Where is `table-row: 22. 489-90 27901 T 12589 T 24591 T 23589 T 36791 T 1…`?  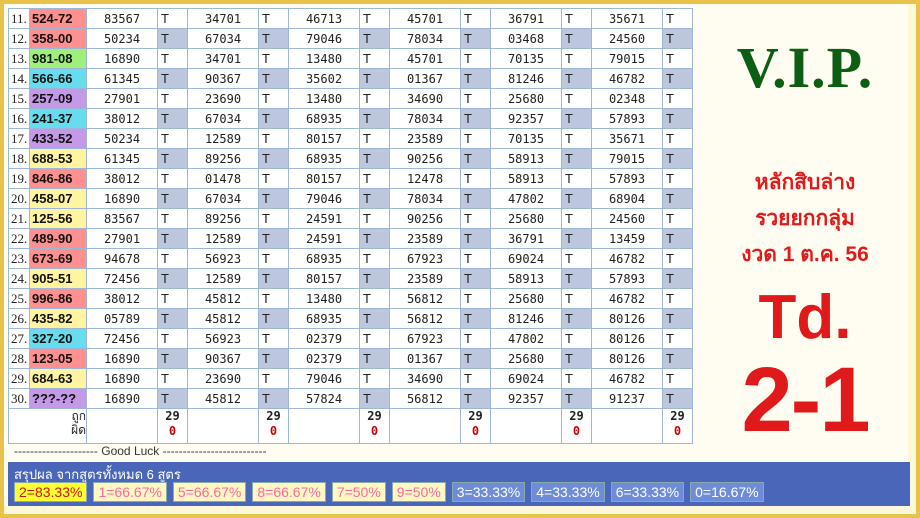 table-row: 22. 489-90 27901 T 12589 T 24591 T 23589 T 36791 T 1… is located at coordinates (350, 238).